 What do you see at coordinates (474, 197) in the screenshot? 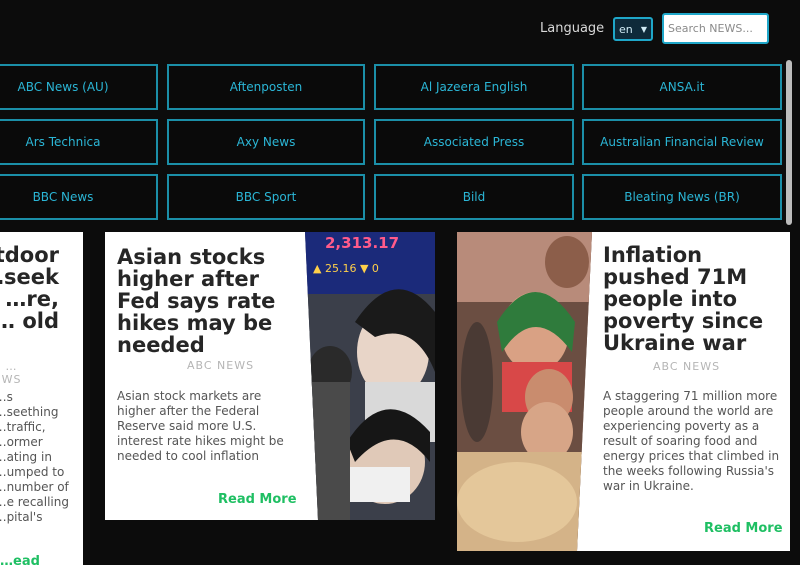
I see `source-button: Bild` at bounding box center [474, 197].